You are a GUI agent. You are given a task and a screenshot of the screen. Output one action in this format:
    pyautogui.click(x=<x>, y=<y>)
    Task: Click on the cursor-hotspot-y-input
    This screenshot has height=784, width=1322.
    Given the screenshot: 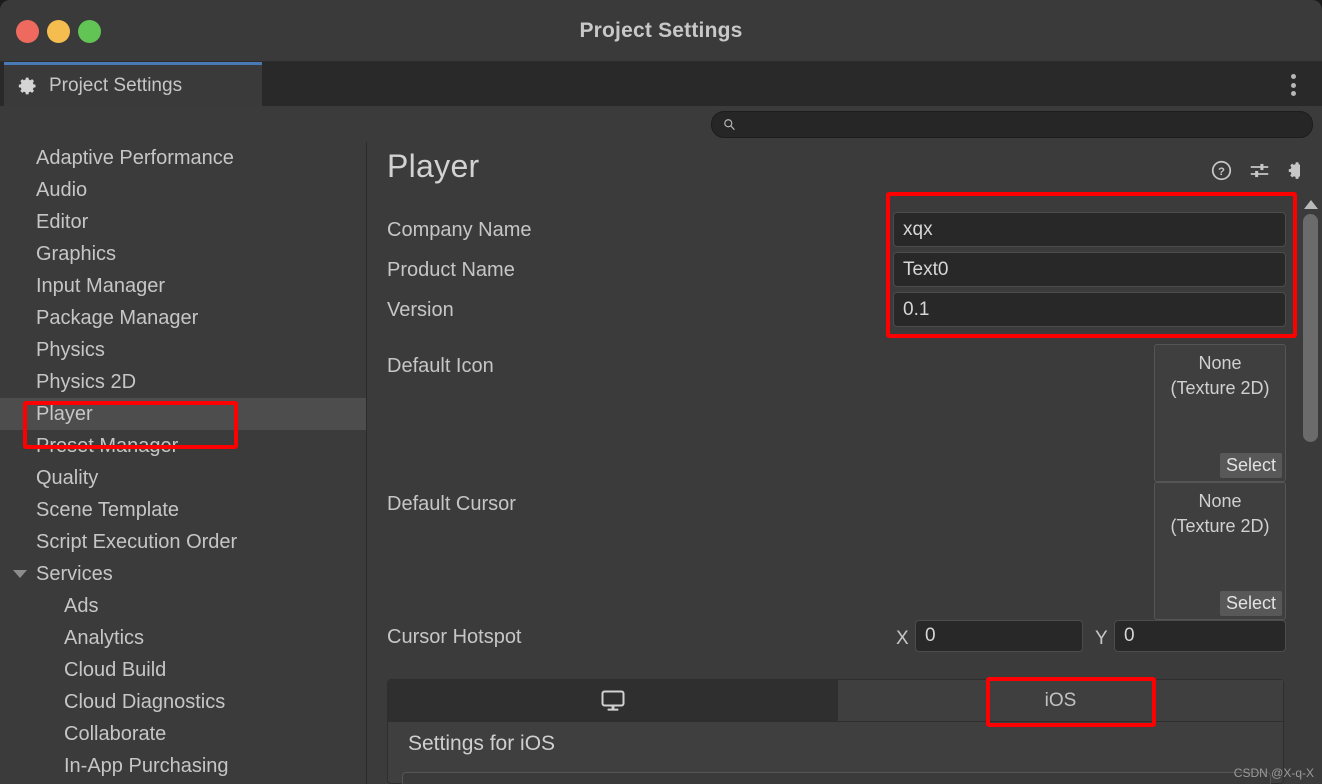 What is the action you would take?
    pyautogui.click(x=1200, y=636)
    